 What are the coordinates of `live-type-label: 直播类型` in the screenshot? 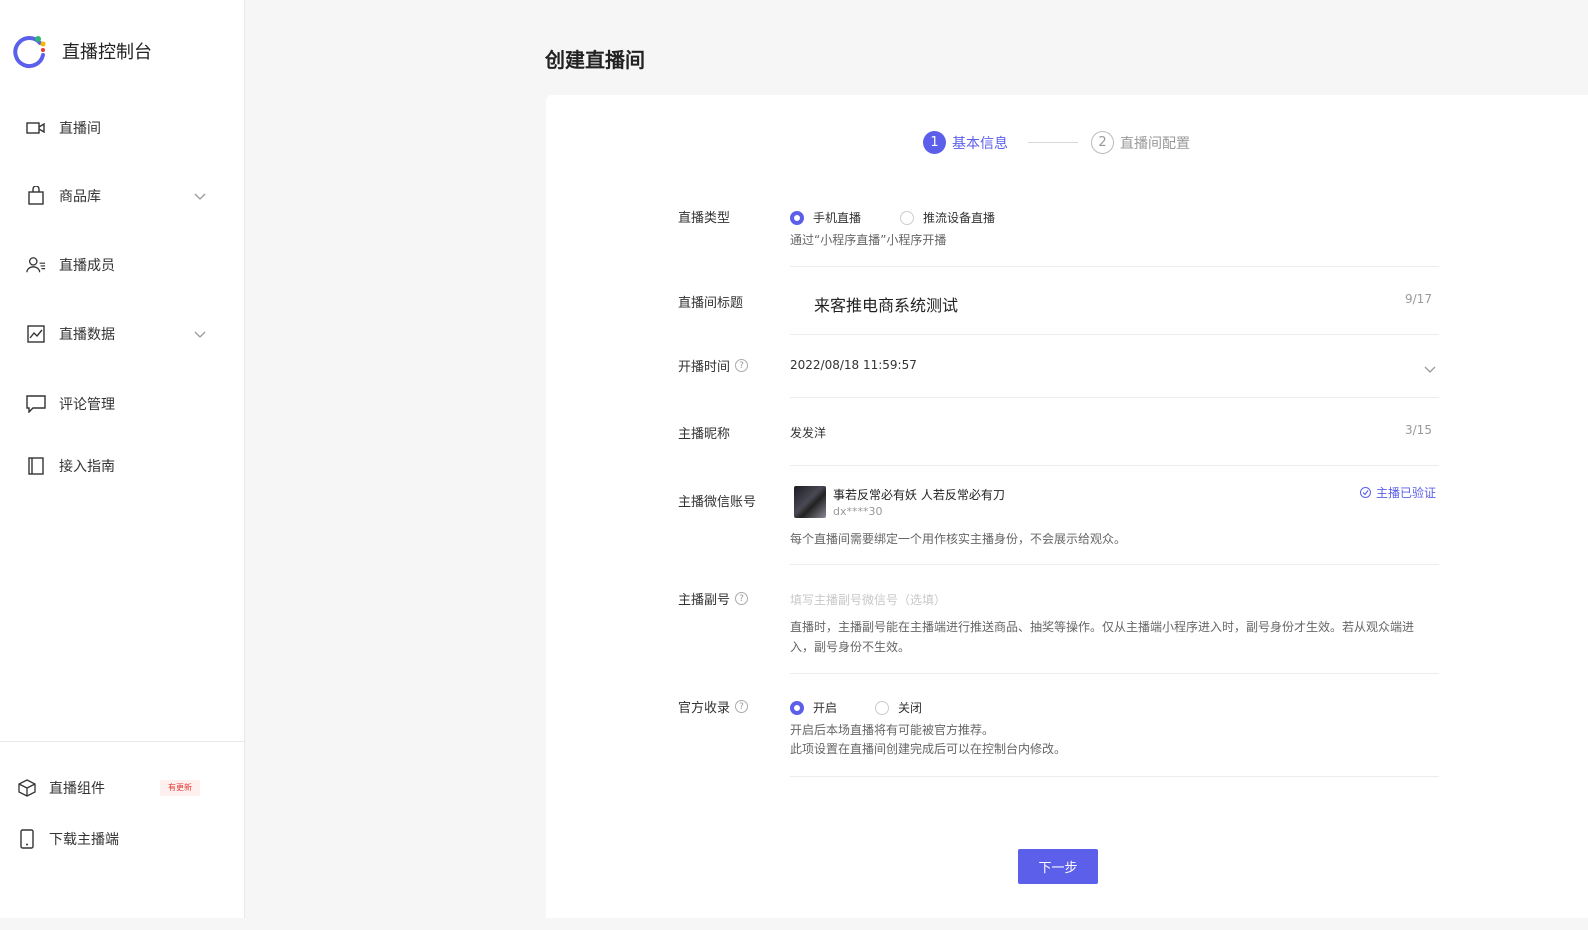 It's located at (704, 218).